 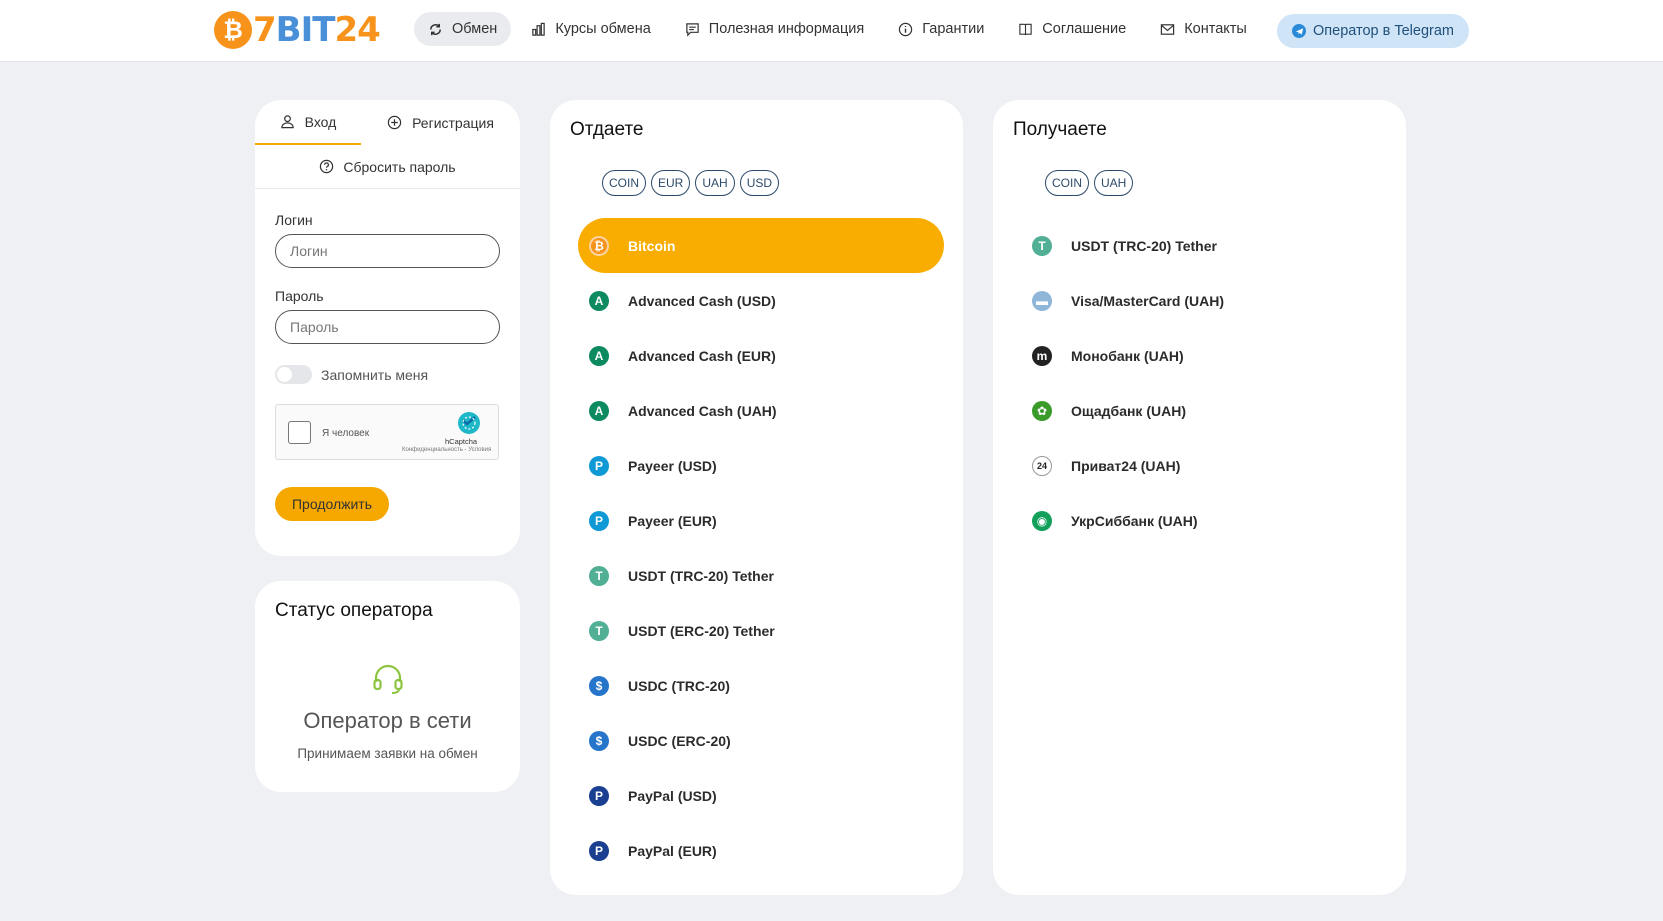 What do you see at coordinates (679, 685) in the screenshot?
I see `currency-label: USDC (TRC-20)` at bounding box center [679, 685].